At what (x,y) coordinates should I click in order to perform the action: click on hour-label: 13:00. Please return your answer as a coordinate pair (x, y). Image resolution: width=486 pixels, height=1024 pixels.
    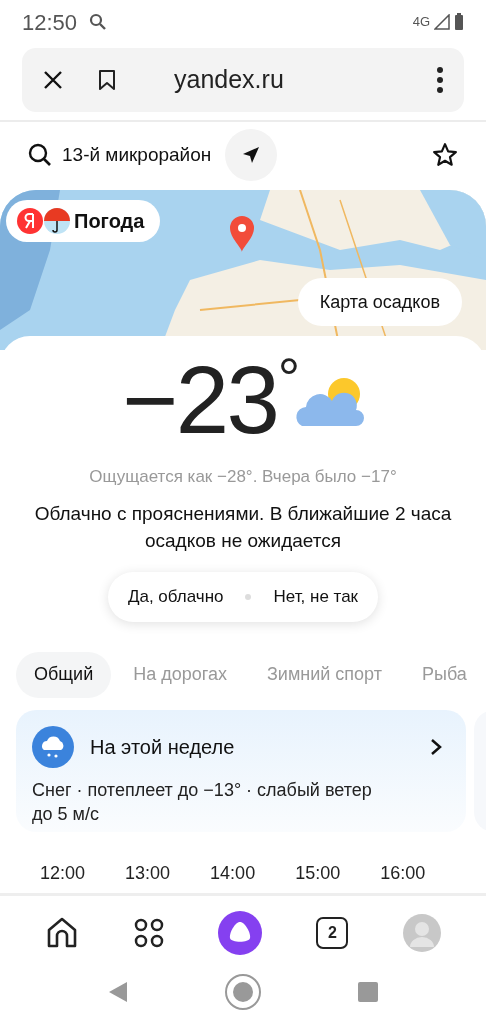
    Looking at the image, I should click on (148, 873).